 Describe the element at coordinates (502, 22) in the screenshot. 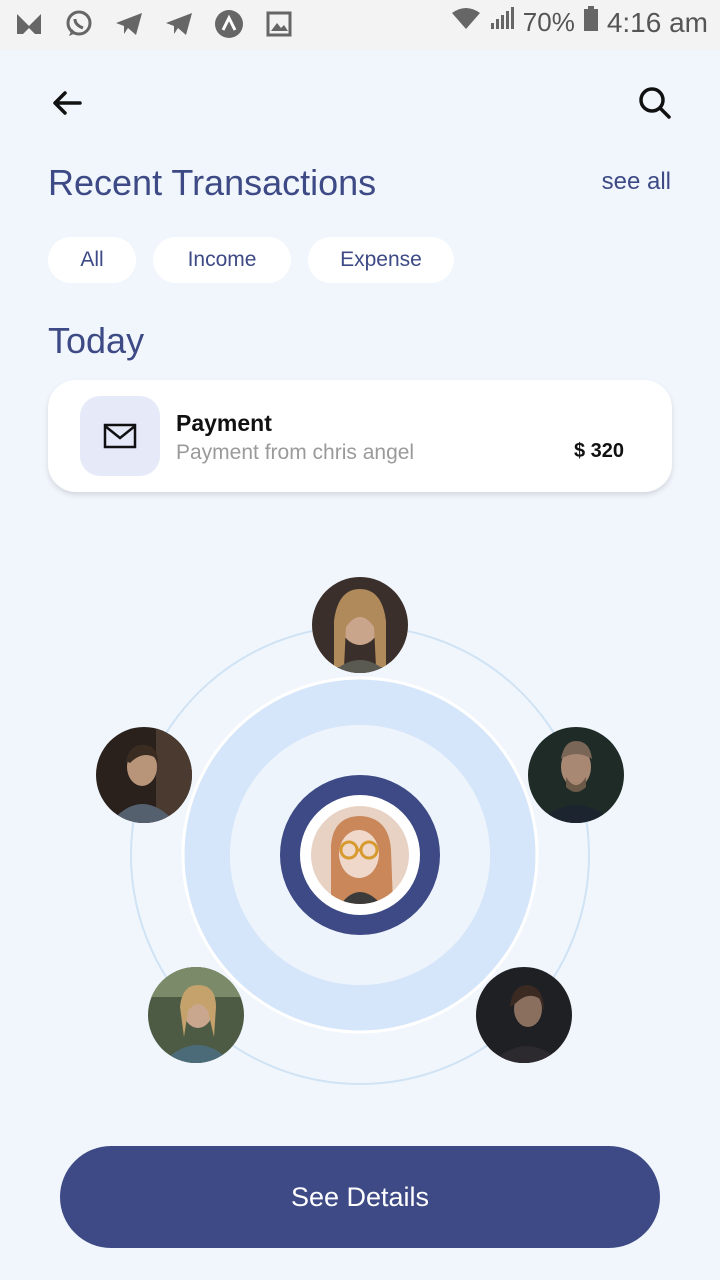

I see `signal-icon` at that location.